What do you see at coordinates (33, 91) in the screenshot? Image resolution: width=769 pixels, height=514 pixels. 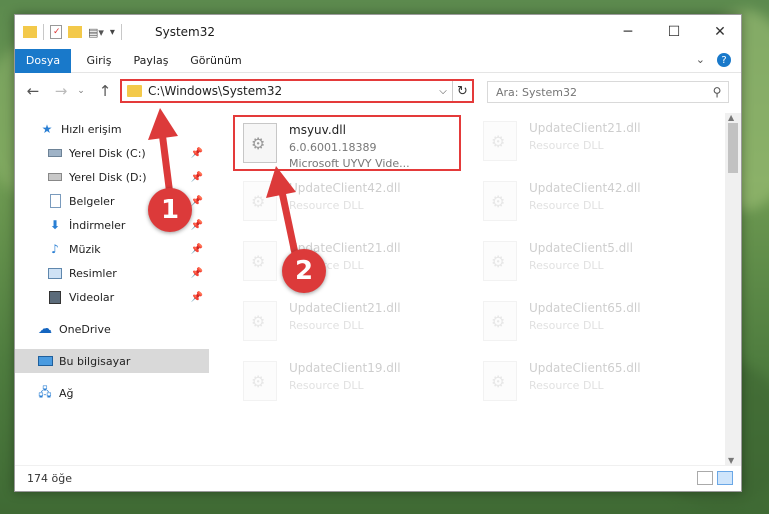 I see `back-button: ←` at bounding box center [33, 91].